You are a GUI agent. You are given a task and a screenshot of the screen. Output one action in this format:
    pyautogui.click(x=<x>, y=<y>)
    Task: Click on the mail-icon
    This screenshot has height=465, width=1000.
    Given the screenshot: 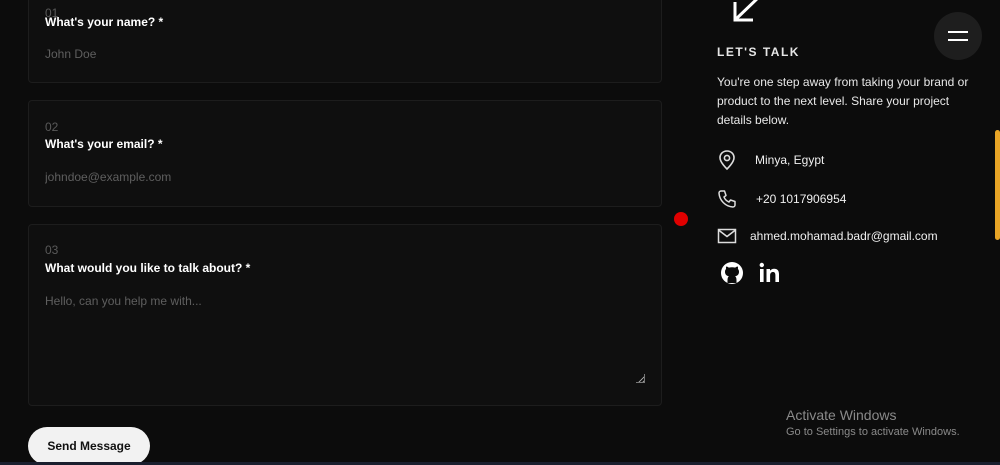 What is the action you would take?
    pyautogui.click(x=731, y=236)
    